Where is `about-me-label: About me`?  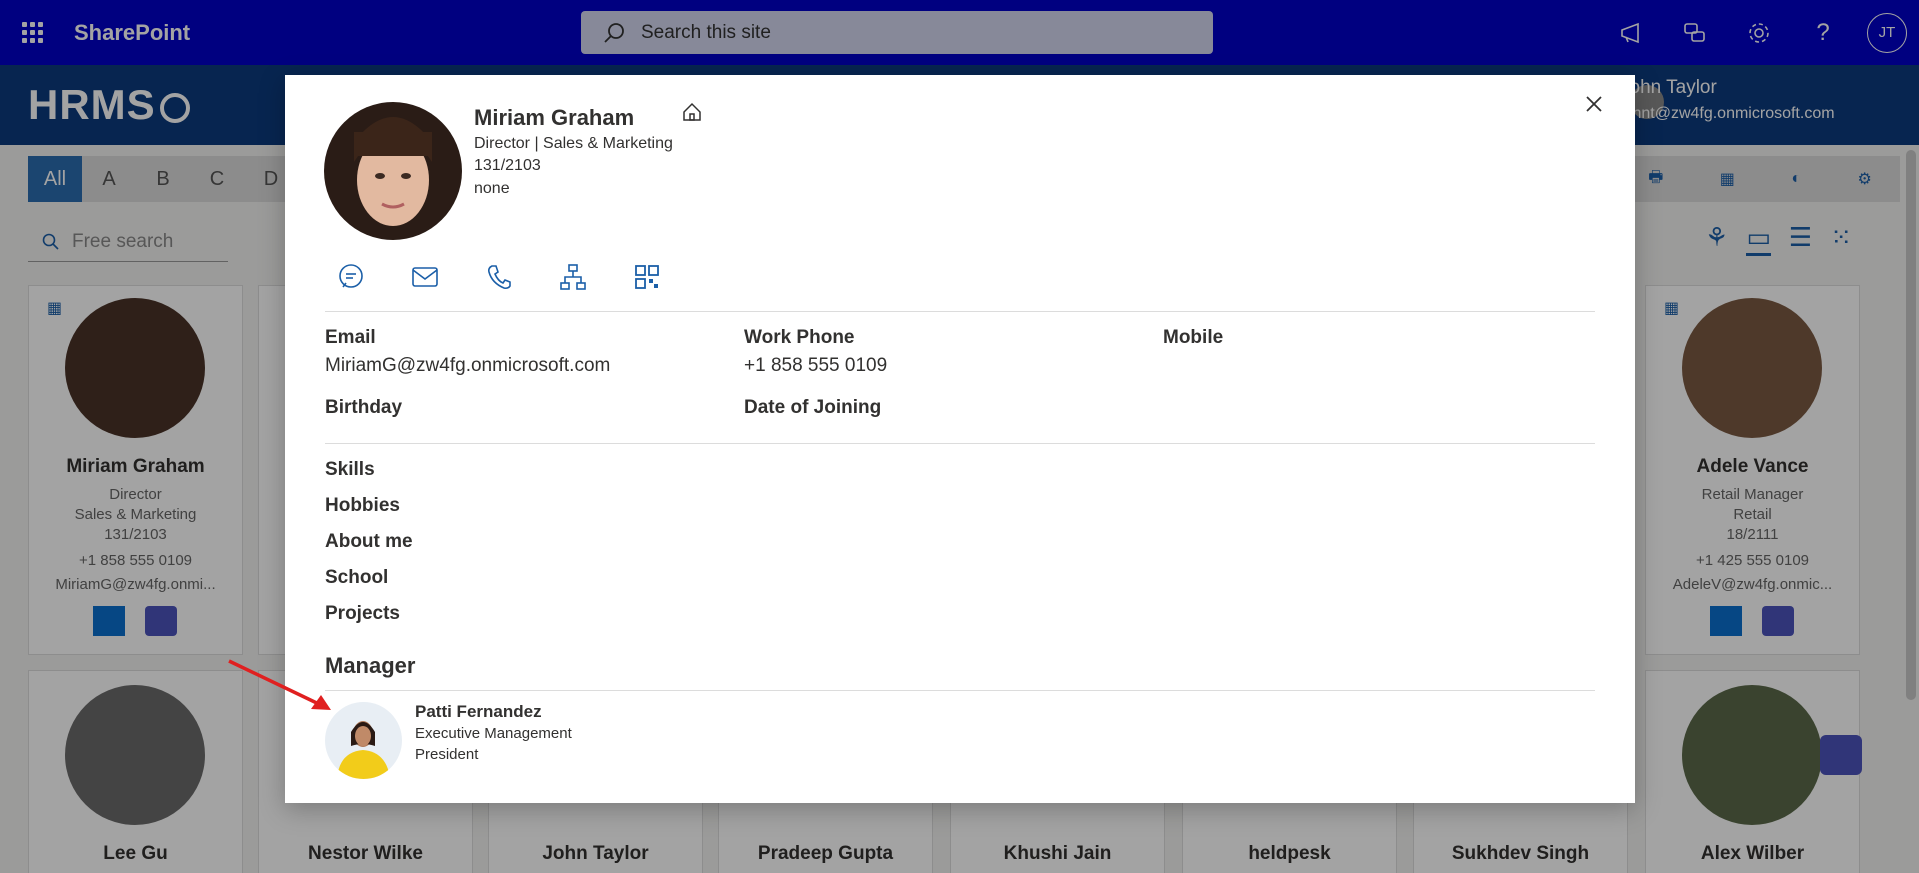
about-me-label: About me is located at coordinates (369, 541).